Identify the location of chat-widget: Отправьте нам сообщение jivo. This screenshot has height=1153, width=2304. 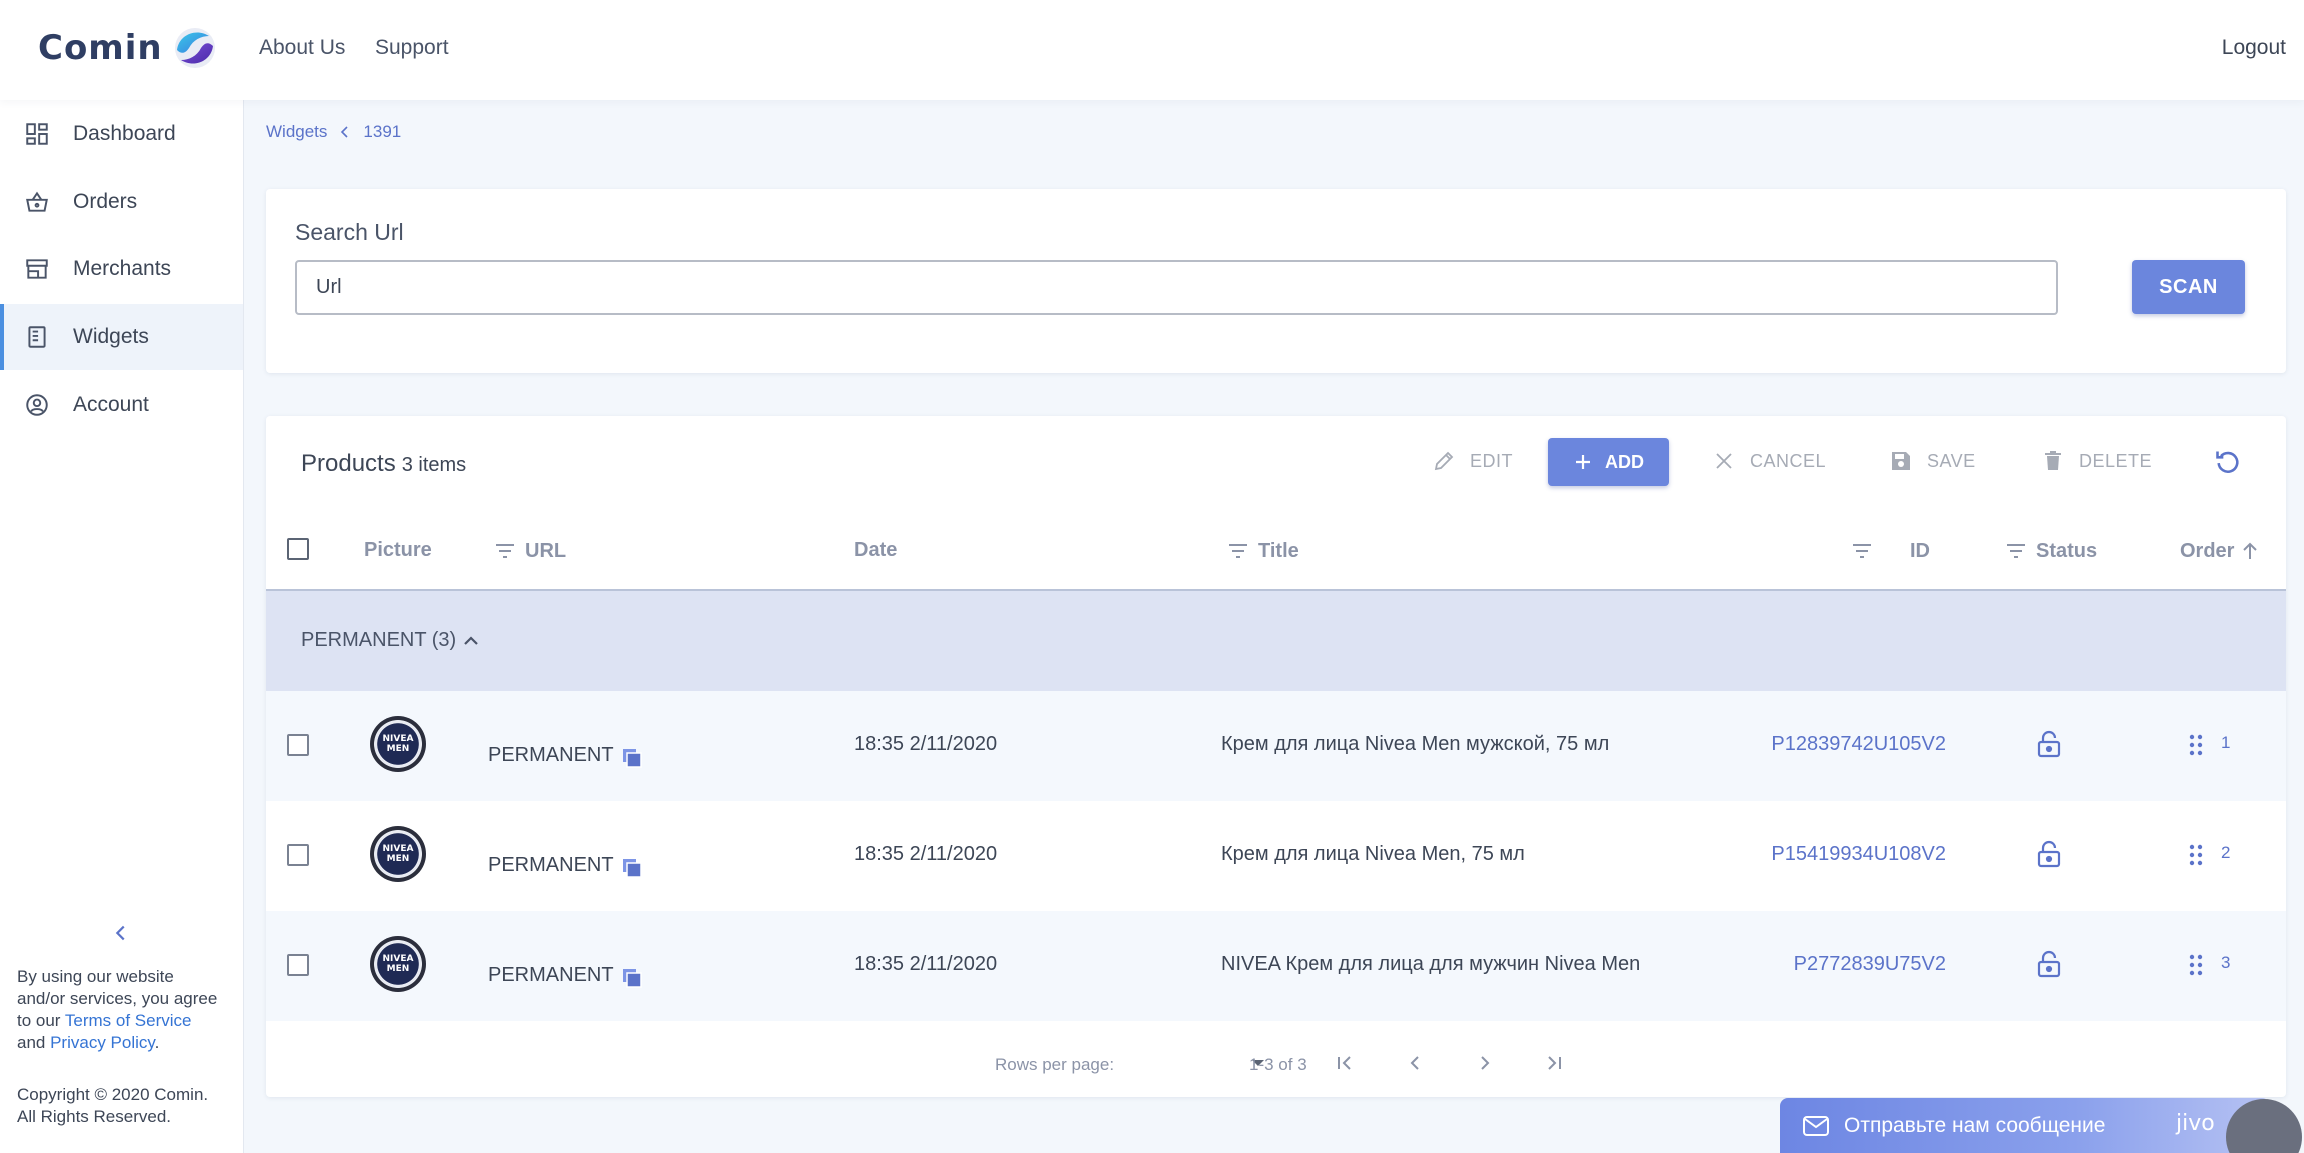
(2041, 1125).